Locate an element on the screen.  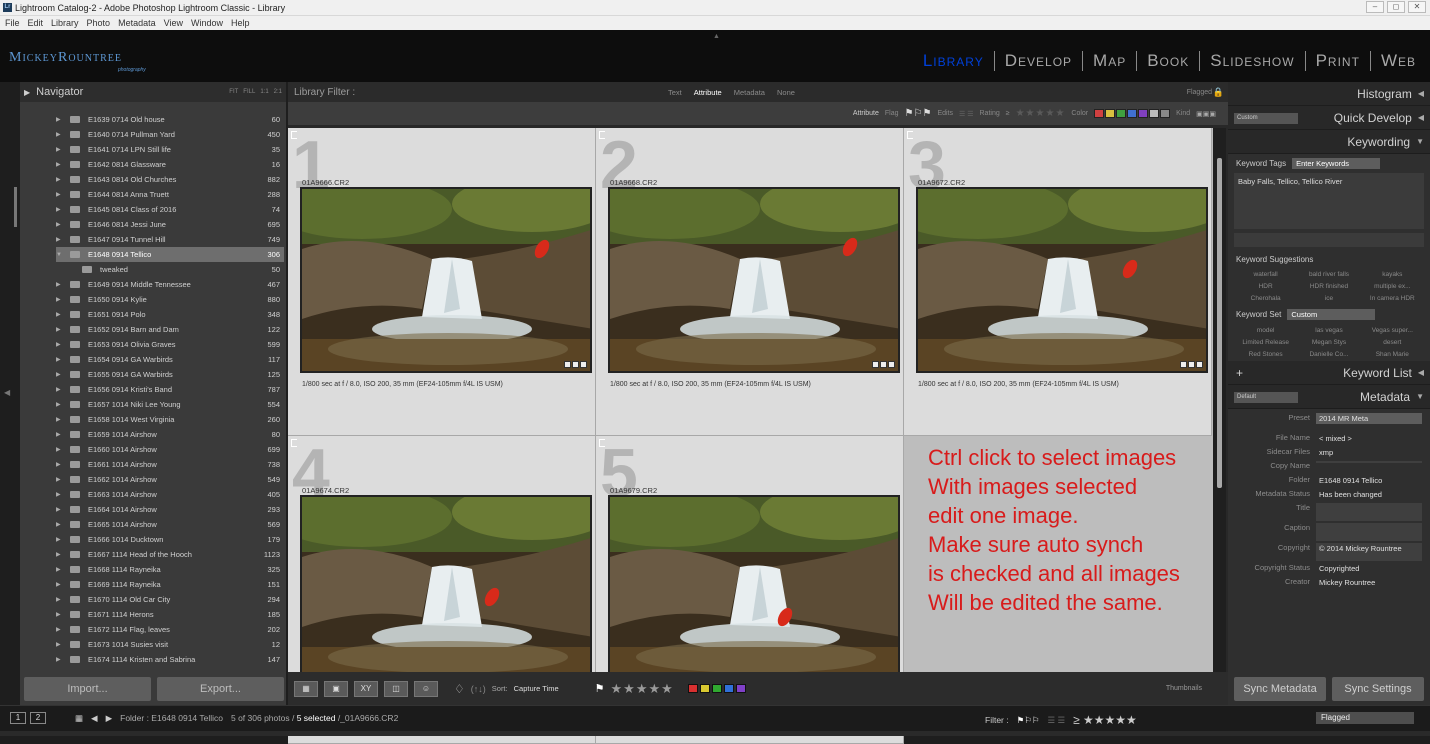
module-map: Map is located at coordinates (1109, 61).